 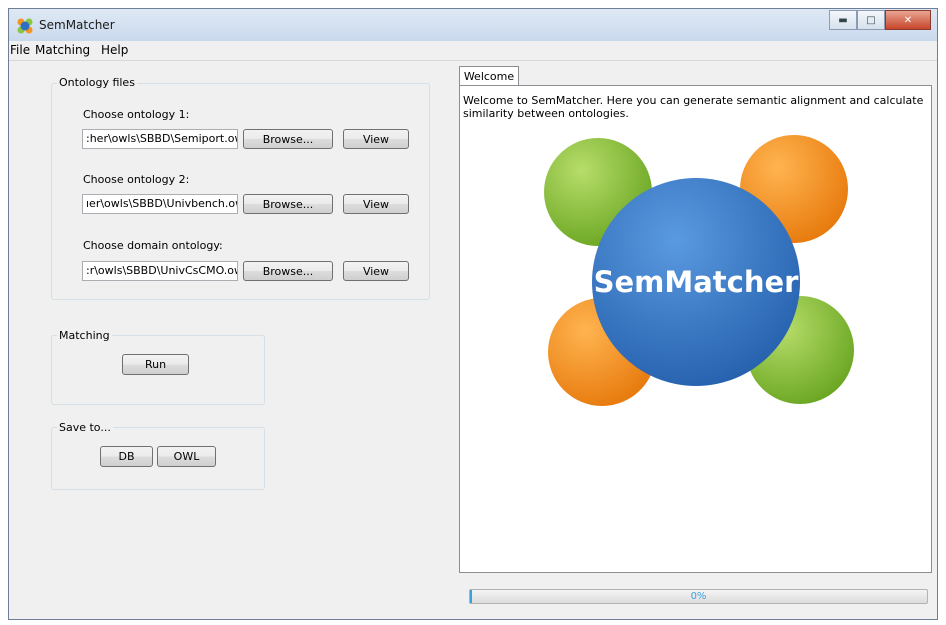 I want to click on domain-ontology-view-button: View, so click(x=376, y=271).